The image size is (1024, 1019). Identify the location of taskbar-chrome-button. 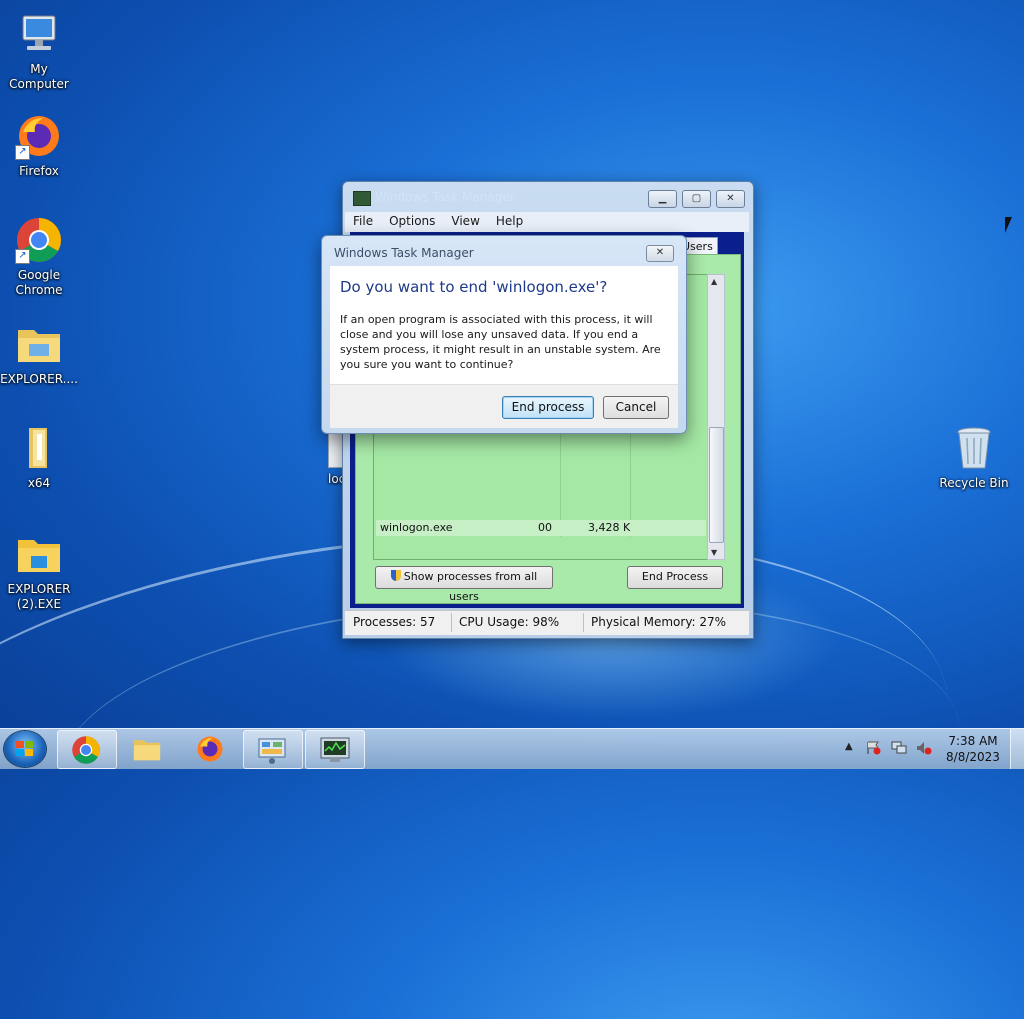
(87, 749).